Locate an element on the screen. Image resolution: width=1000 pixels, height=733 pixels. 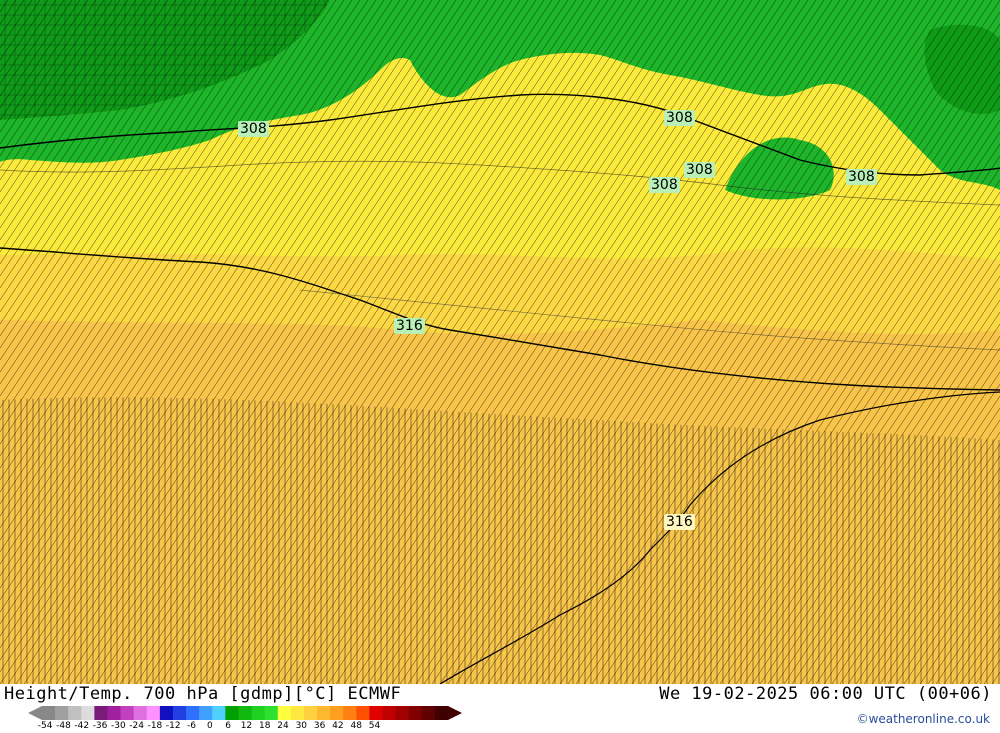
scale-tick-label: -6 is located at coordinates (192, 726).